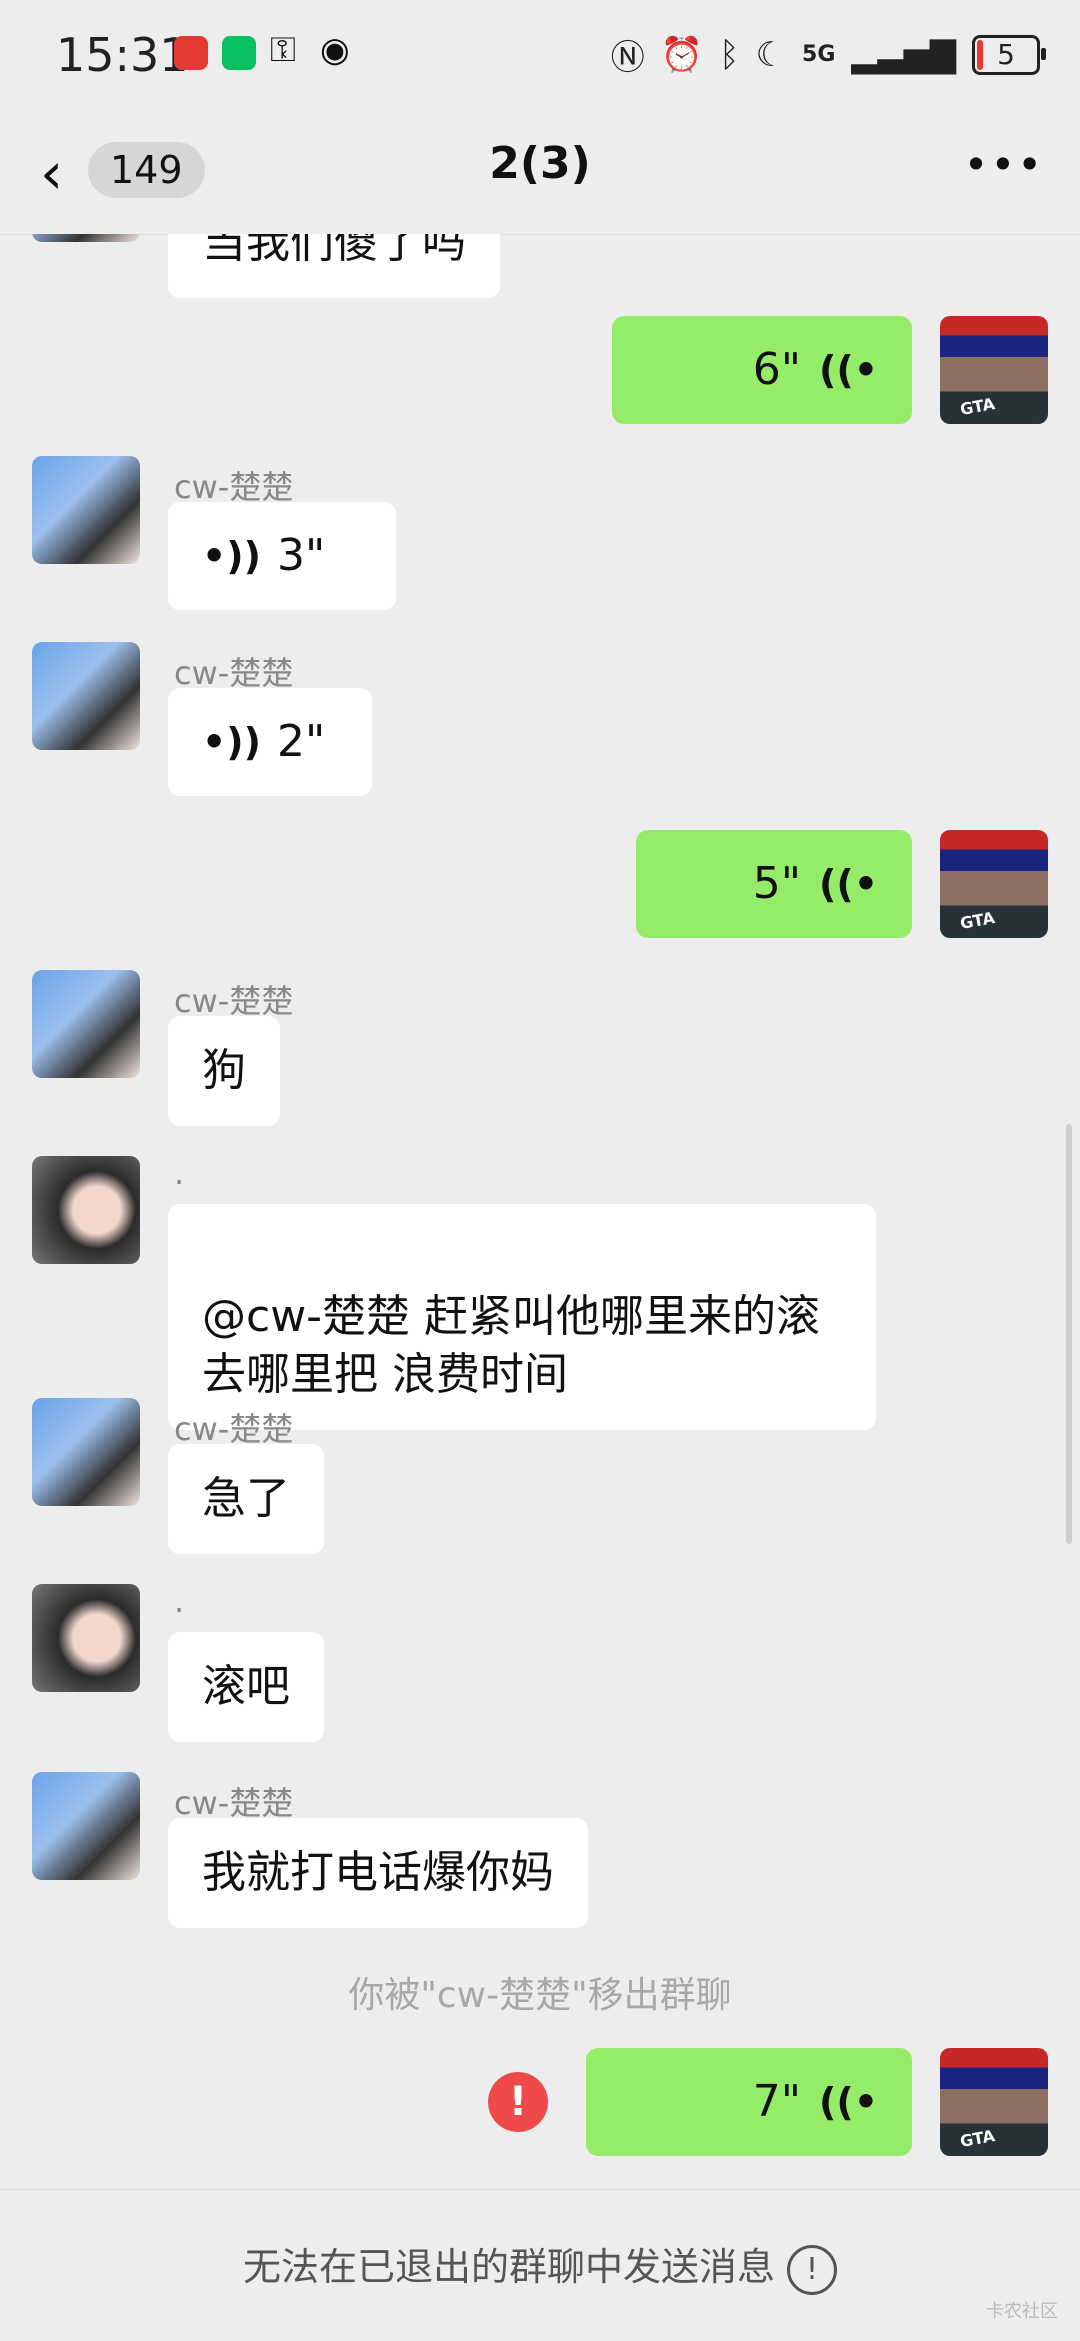 The width and height of the screenshot is (1080, 2341). I want to click on message-text: 我就打电话爆你妈, so click(378, 1872).